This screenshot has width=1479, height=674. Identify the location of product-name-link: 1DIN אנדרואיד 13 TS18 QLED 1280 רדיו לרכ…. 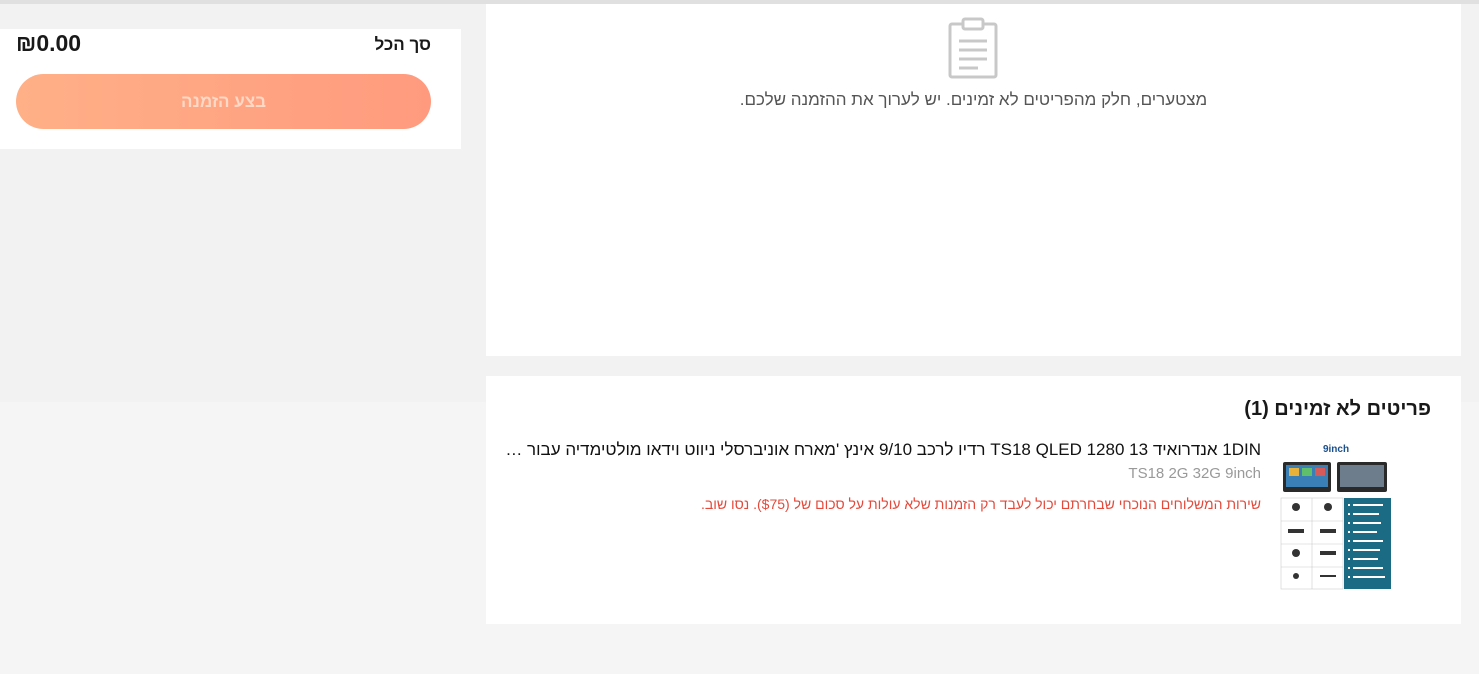
(881, 450).